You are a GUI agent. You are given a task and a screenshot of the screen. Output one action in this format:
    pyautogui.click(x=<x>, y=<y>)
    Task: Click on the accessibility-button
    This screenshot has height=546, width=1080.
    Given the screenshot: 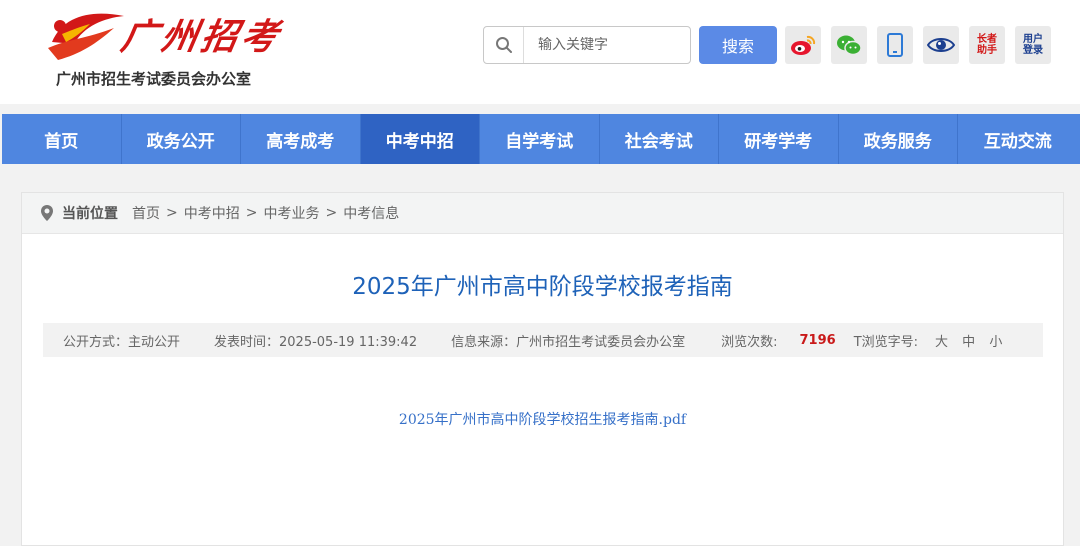 What is the action you would take?
    pyautogui.click(x=941, y=45)
    